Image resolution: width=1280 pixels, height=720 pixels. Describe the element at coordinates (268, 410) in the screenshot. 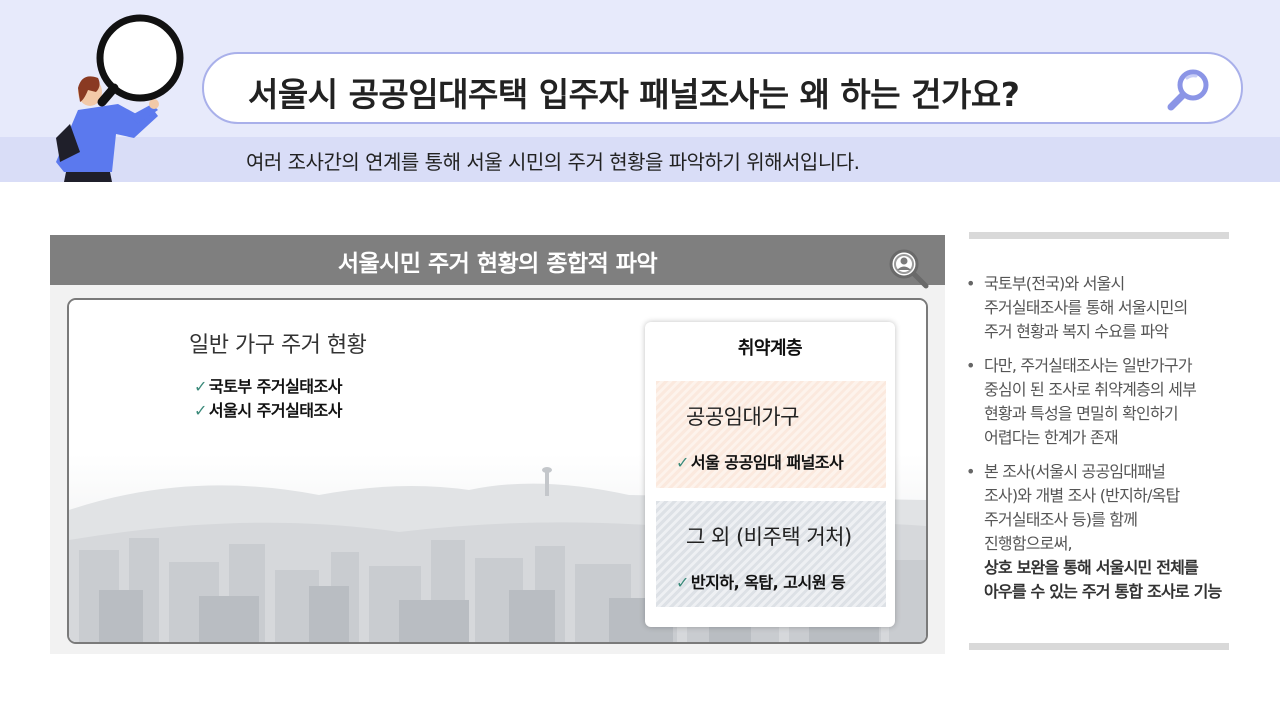

I see `list-item: ✓ 서울시 주거실태조사` at that location.